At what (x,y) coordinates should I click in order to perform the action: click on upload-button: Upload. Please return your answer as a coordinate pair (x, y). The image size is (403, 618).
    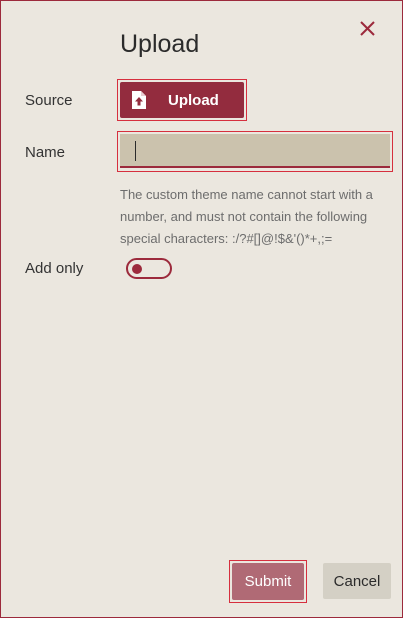
    Looking at the image, I should click on (182, 100).